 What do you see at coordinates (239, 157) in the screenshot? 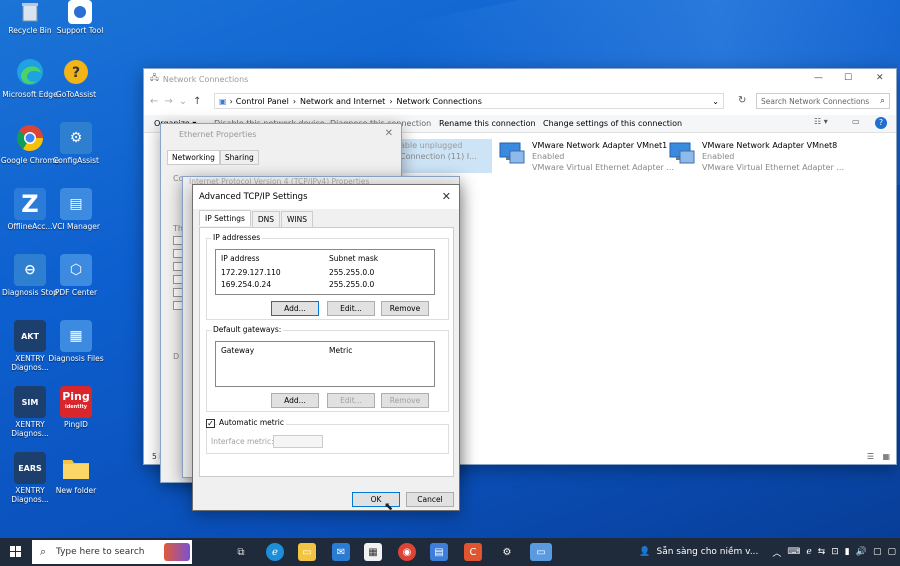
I see `tab-sharing: Sharing` at bounding box center [239, 157].